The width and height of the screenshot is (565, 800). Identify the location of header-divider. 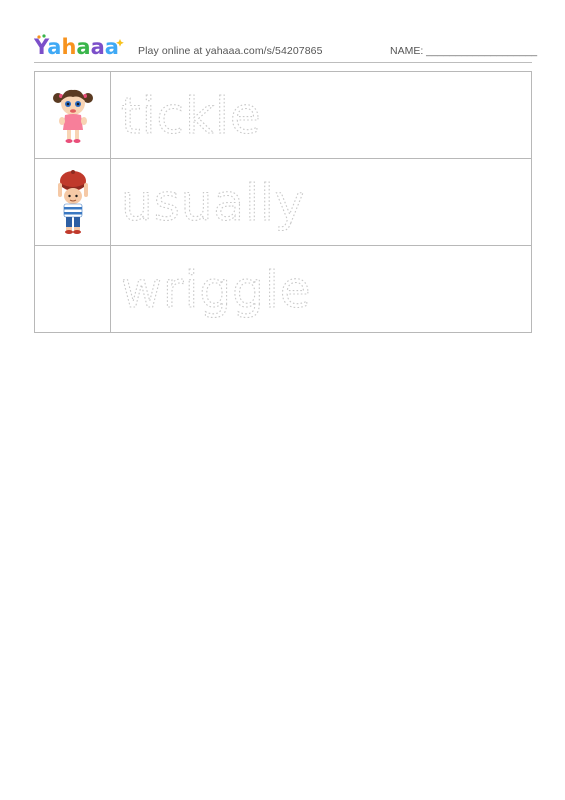
(283, 62).